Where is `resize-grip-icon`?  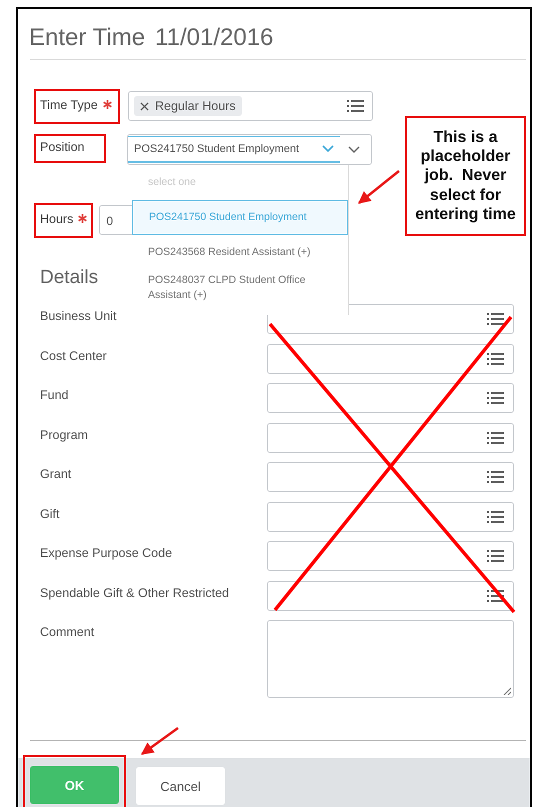
resize-grip-icon is located at coordinates (507, 691).